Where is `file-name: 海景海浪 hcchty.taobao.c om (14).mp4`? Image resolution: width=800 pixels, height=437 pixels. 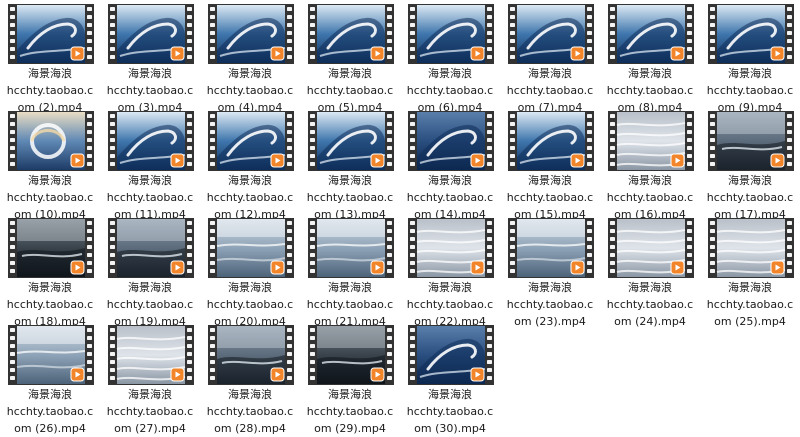 file-name: 海景海浪 hcchty.taobao.c om (14).mp4 is located at coordinates (450, 197).